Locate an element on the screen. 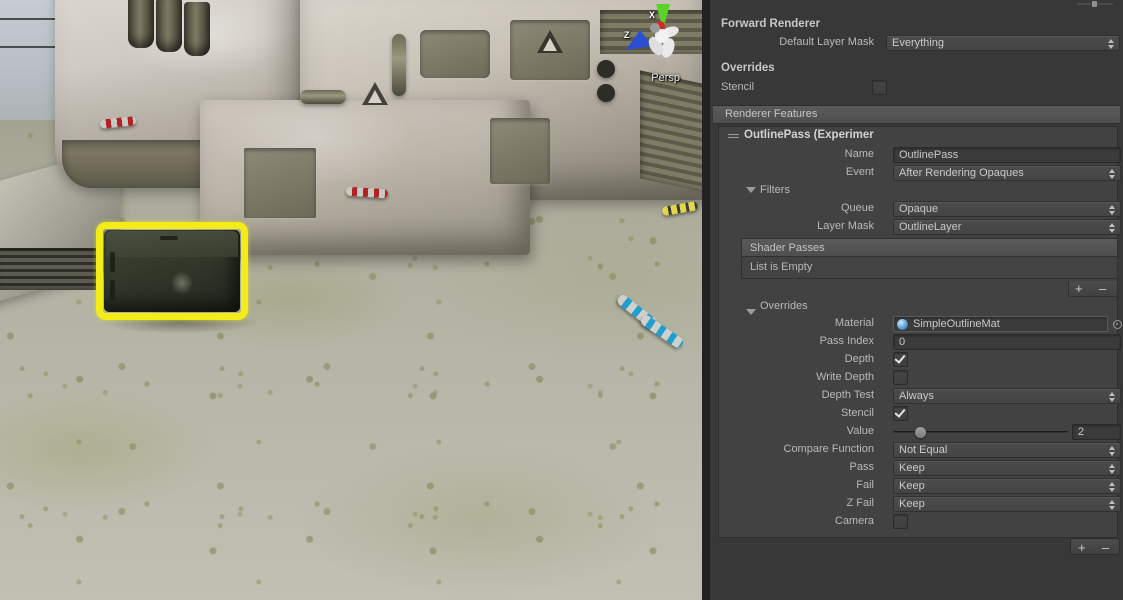  scene-tread is located at coordinates (671, 132).